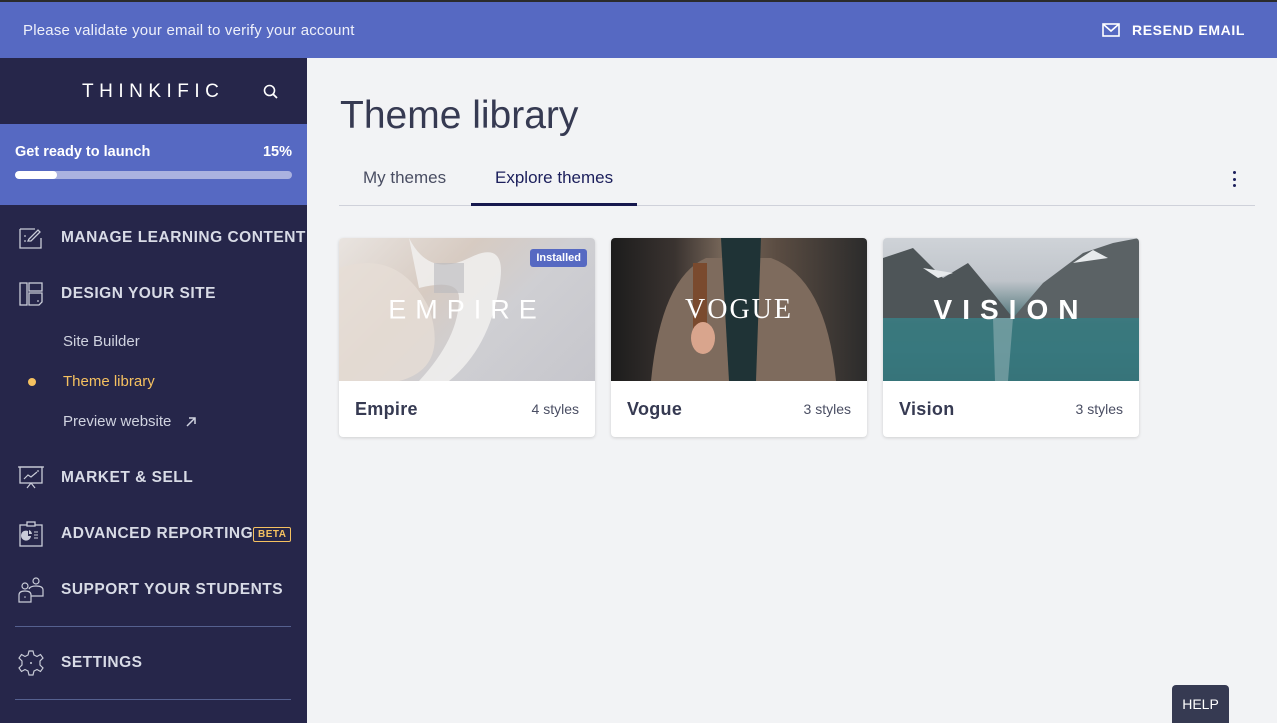 This screenshot has height=723, width=1277. Describe the element at coordinates (127, 477) in the screenshot. I see `sidebar-item-label: MARKET & SELL` at that location.